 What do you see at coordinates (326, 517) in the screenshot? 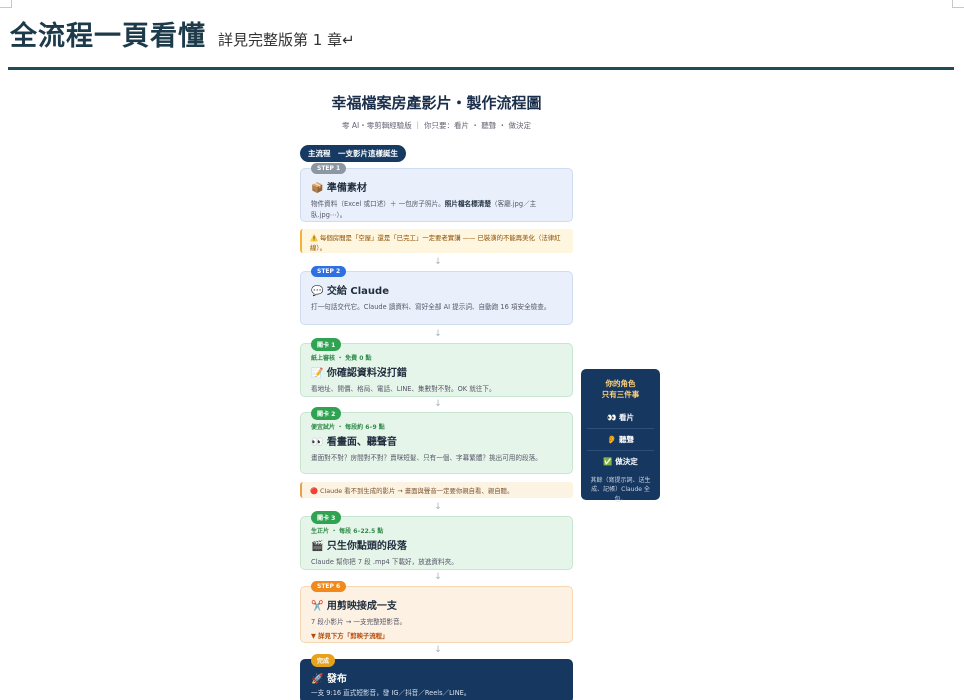
I see `gate-3-badge: 關卡 3` at bounding box center [326, 517].